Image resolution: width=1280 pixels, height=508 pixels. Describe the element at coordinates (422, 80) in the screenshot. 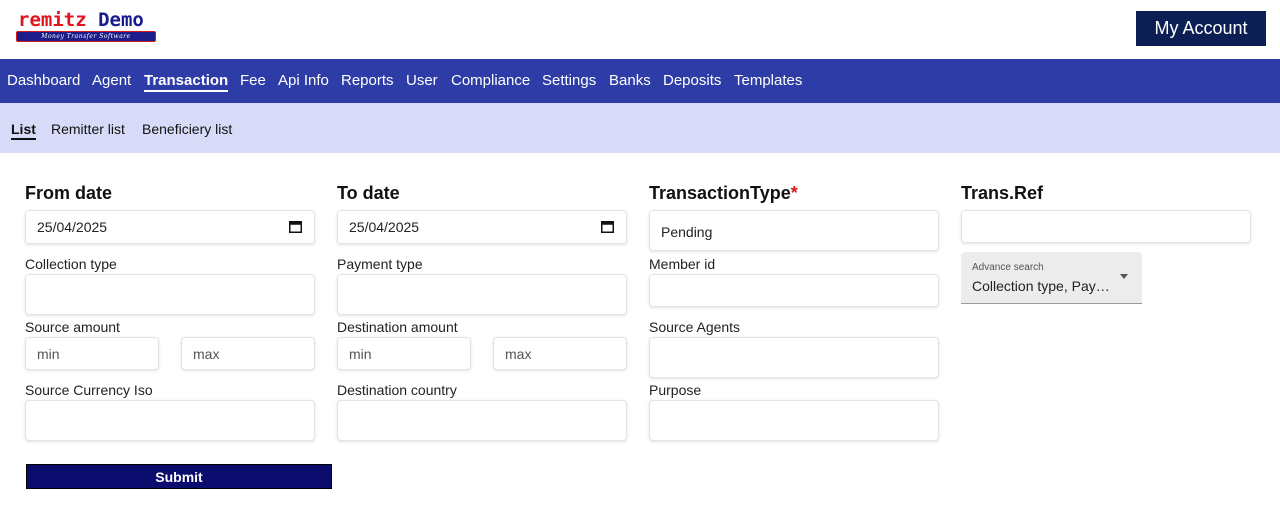

I see `nav-item-user: User` at that location.